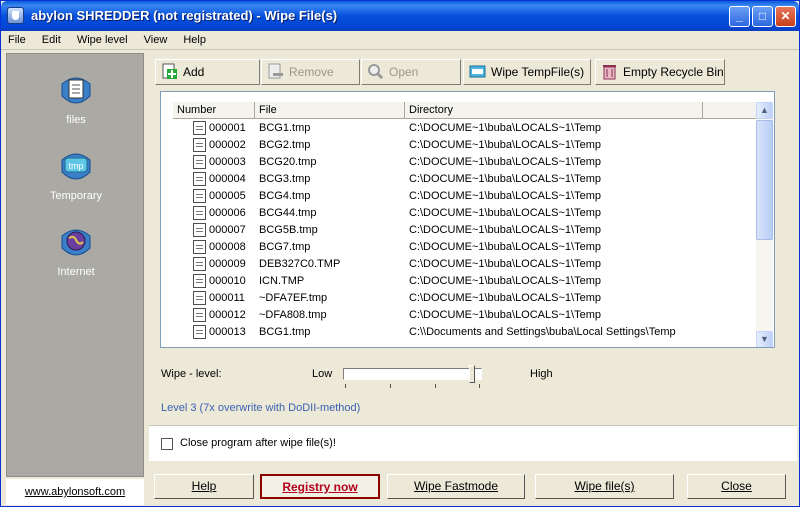 Image resolution: width=800 pixels, height=507 pixels. I want to click on list-header: Number File Directory, so click(466, 110).